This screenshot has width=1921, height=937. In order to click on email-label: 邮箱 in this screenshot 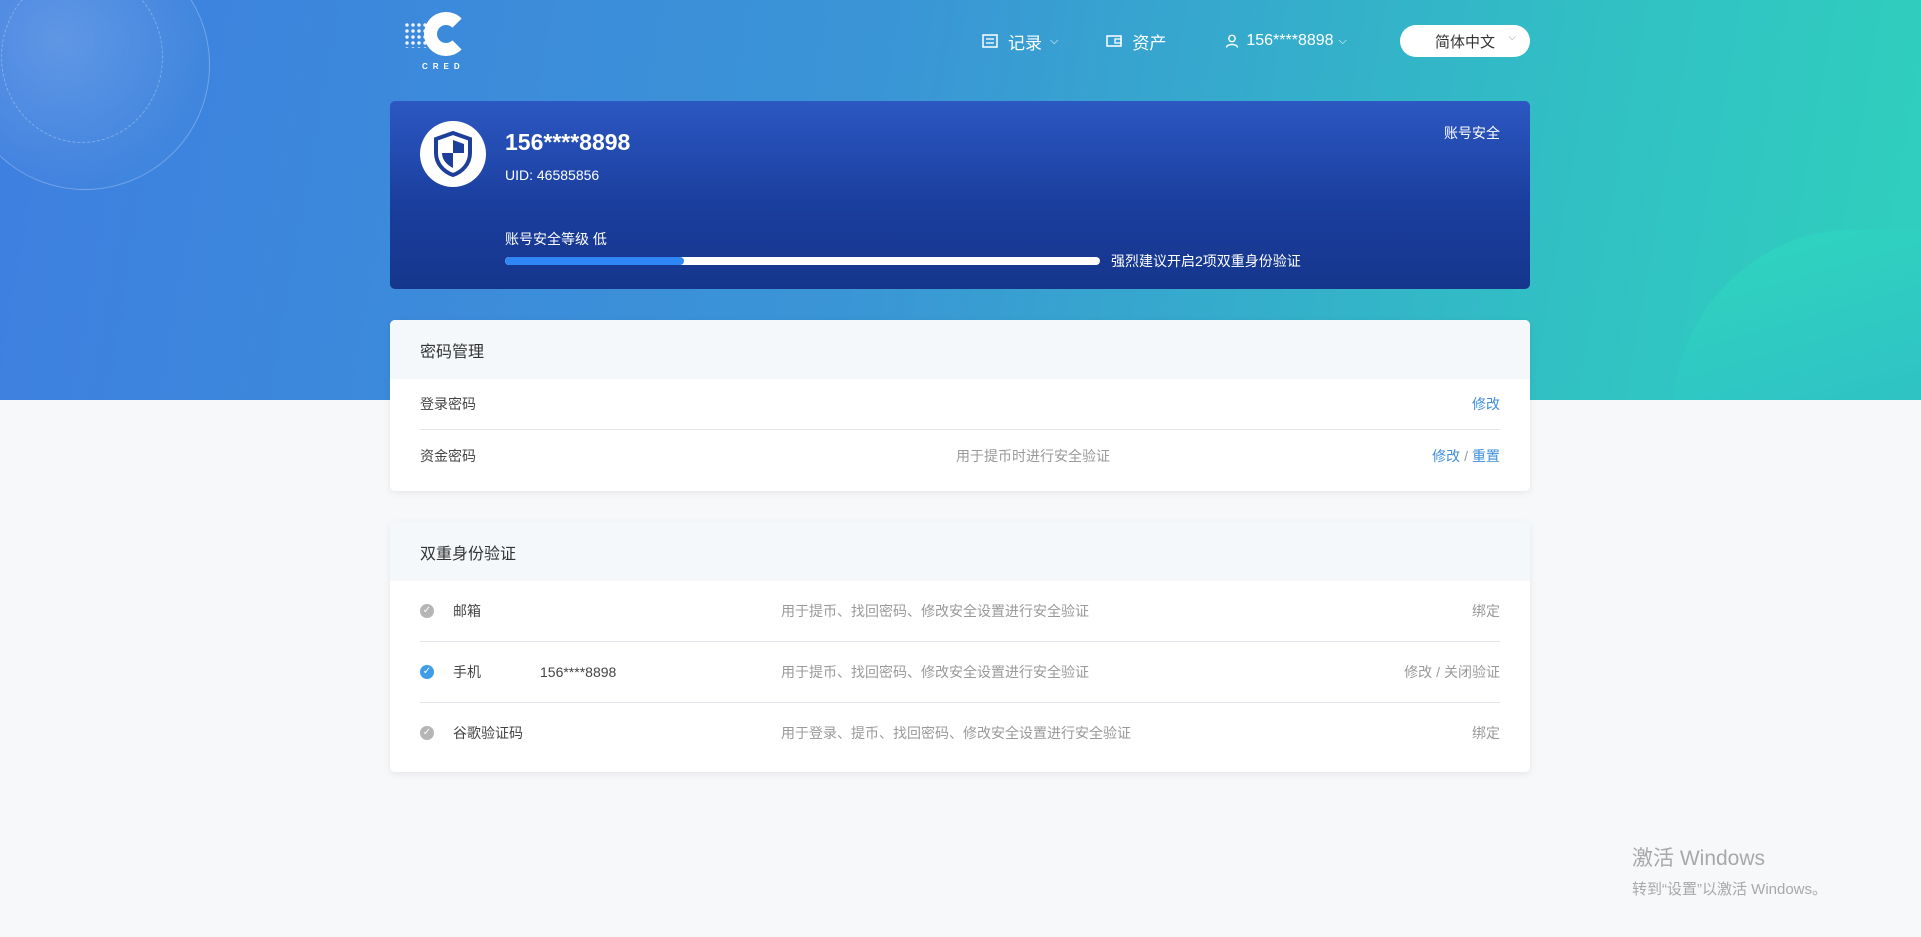, I will do `click(467, 611)`.